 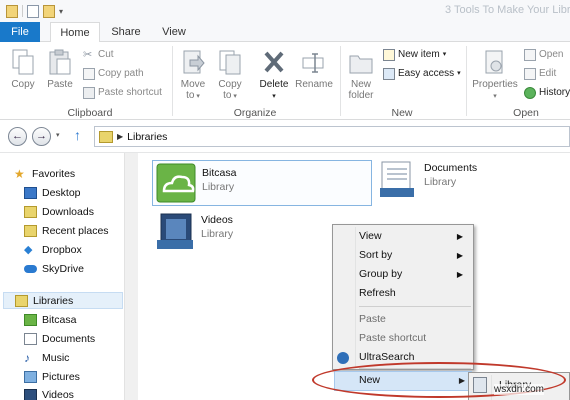 What do you see at coordinates (422, 74) in the screenshot?
I see `easy-access-button: Easy access ▾` at bounding box center [422, 74].